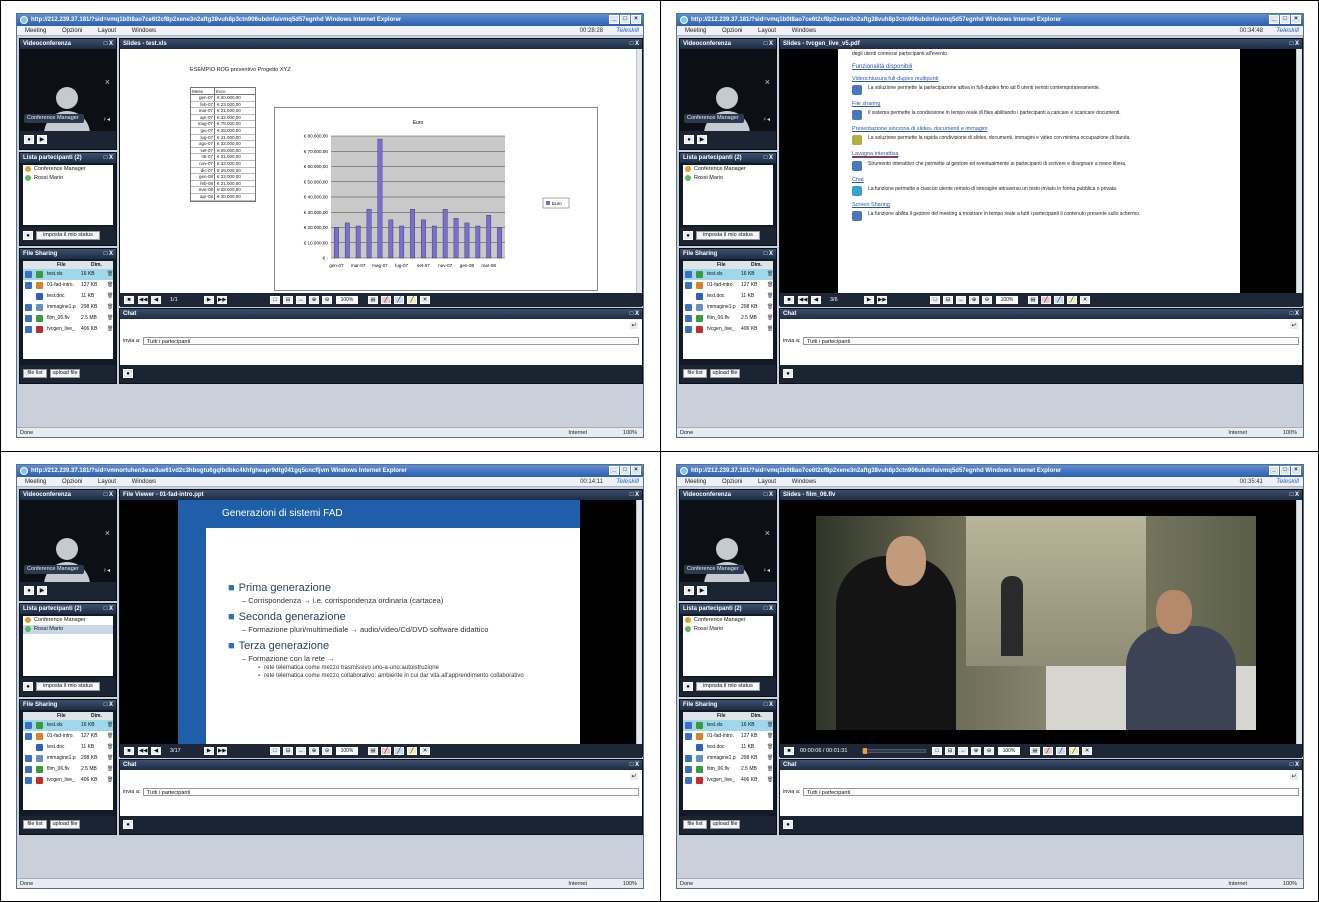  What do you see at coordinates (68, 629) in the screenshot?
I see `participant-item: Rossi Mario` at bounding box center [68, 629].